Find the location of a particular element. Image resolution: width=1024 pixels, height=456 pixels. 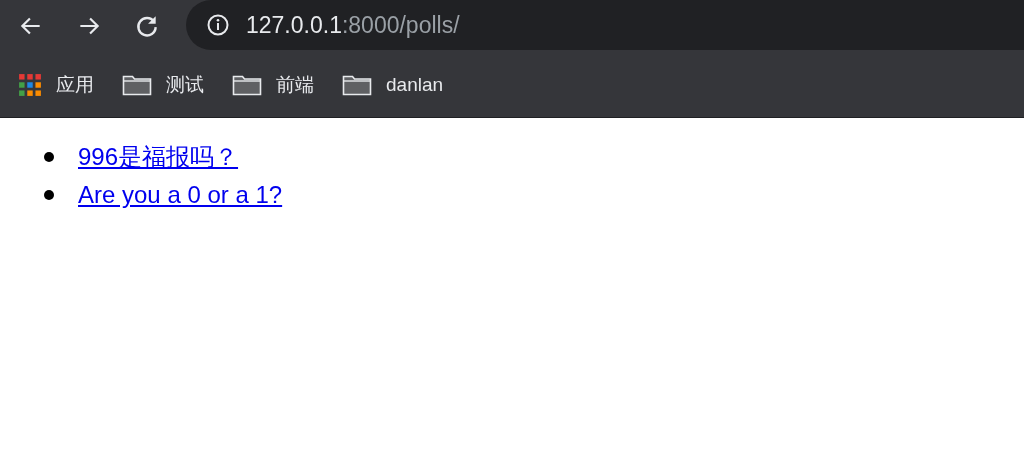

bookmark-item: danlan is located at coordinates (393, 84).